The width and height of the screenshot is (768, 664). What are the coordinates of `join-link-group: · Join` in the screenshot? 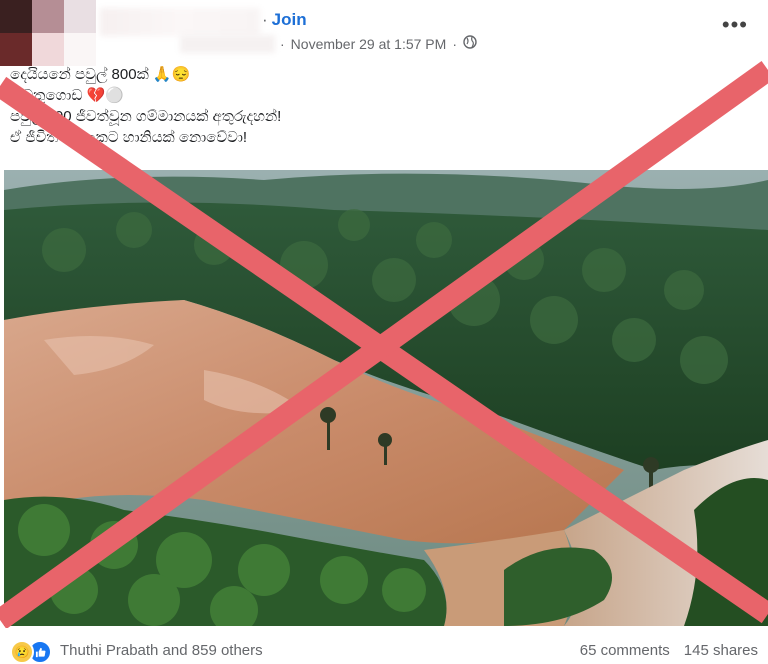 It's located at (284, 20).